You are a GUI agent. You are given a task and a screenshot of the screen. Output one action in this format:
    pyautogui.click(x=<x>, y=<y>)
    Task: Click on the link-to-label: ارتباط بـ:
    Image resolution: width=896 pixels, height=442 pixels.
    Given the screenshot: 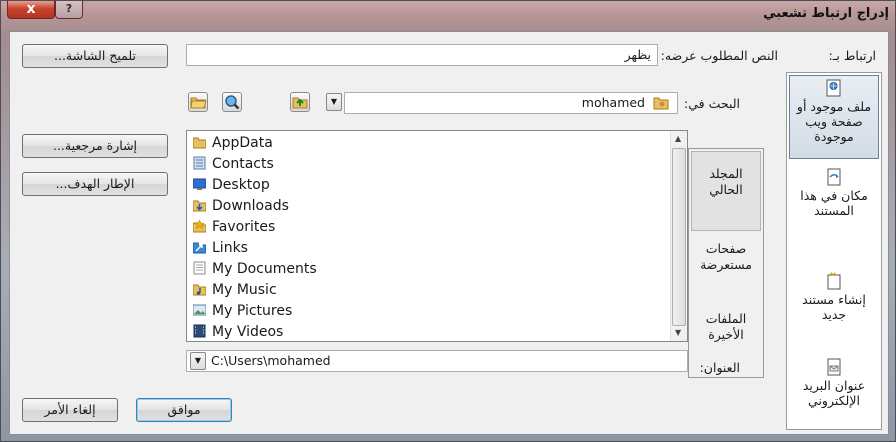 What is the action you would take?
    pyautogui.click(x=852, y=55)
    